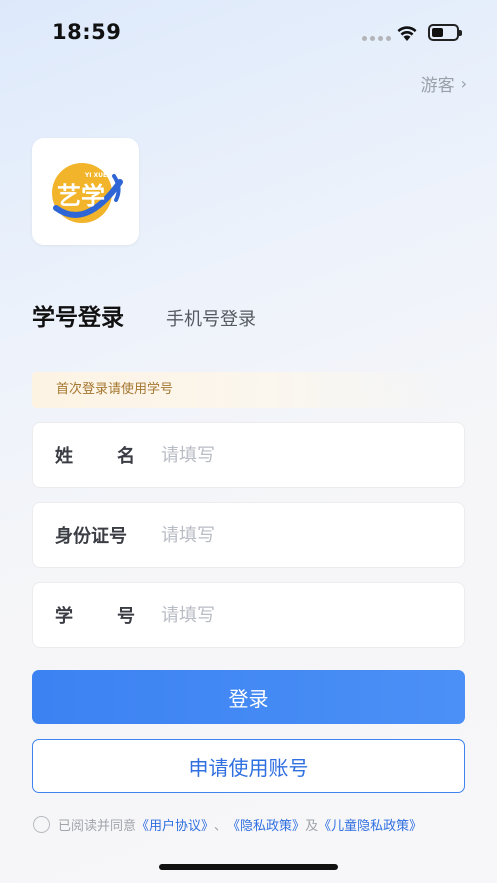 The image size is (497, 883). I want to click on agreement-and: 及, so click(312, 826).